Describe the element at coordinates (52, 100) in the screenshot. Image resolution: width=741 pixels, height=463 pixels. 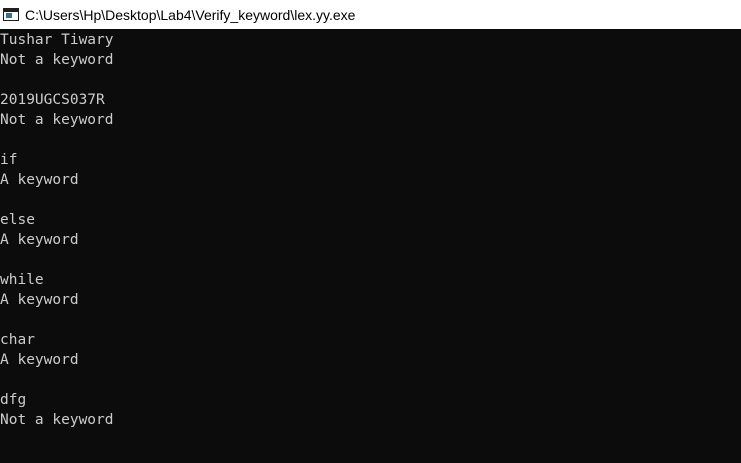
I see `console-line: 2019UGCS037R` at that location.